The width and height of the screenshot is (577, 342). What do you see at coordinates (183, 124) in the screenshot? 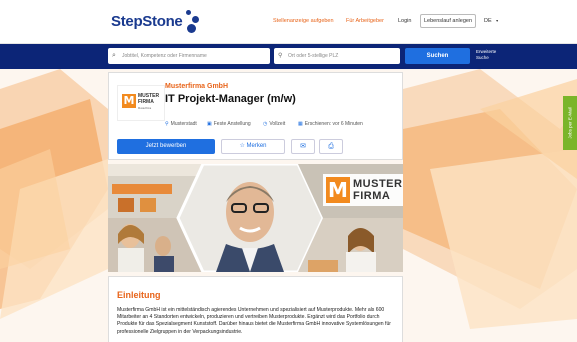
I see `meta-location-text: Musterstadt` at bounding box center [183, 124].